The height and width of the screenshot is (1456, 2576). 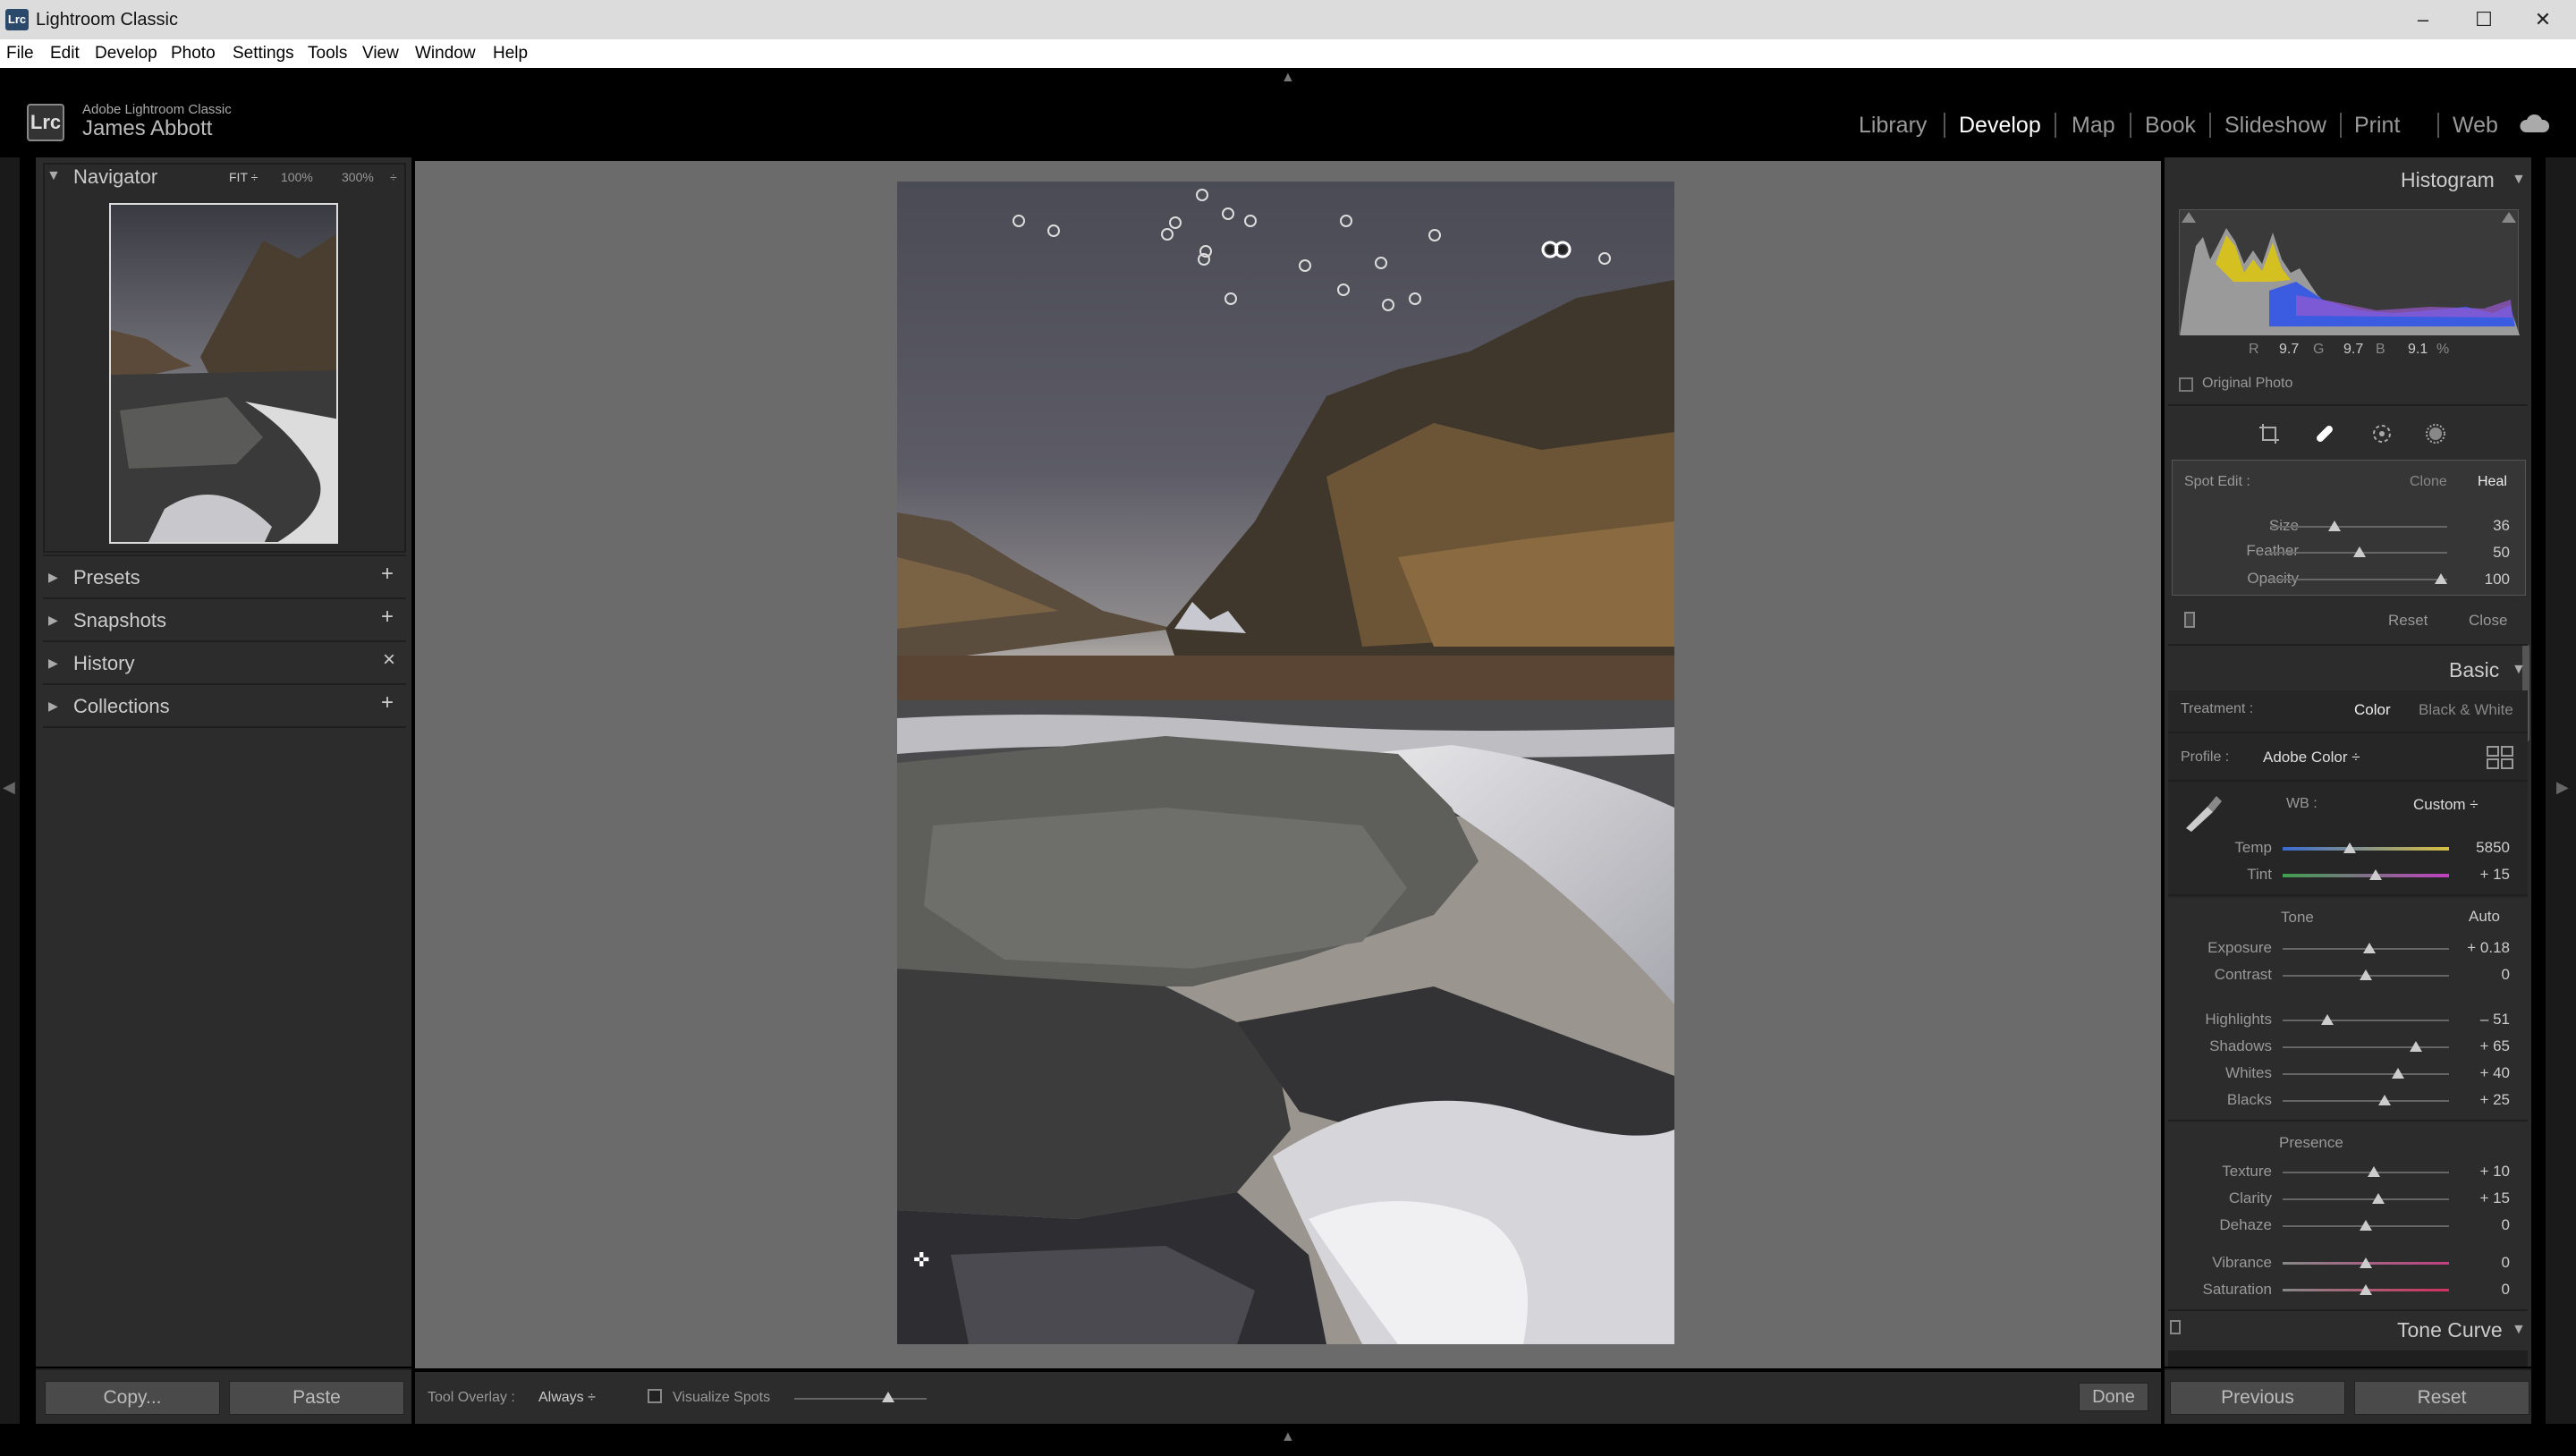 What do you see at coordinates (297, 177) in the screenshot?
I see `zoom-100: 100%` at bounding box center [297, 177].